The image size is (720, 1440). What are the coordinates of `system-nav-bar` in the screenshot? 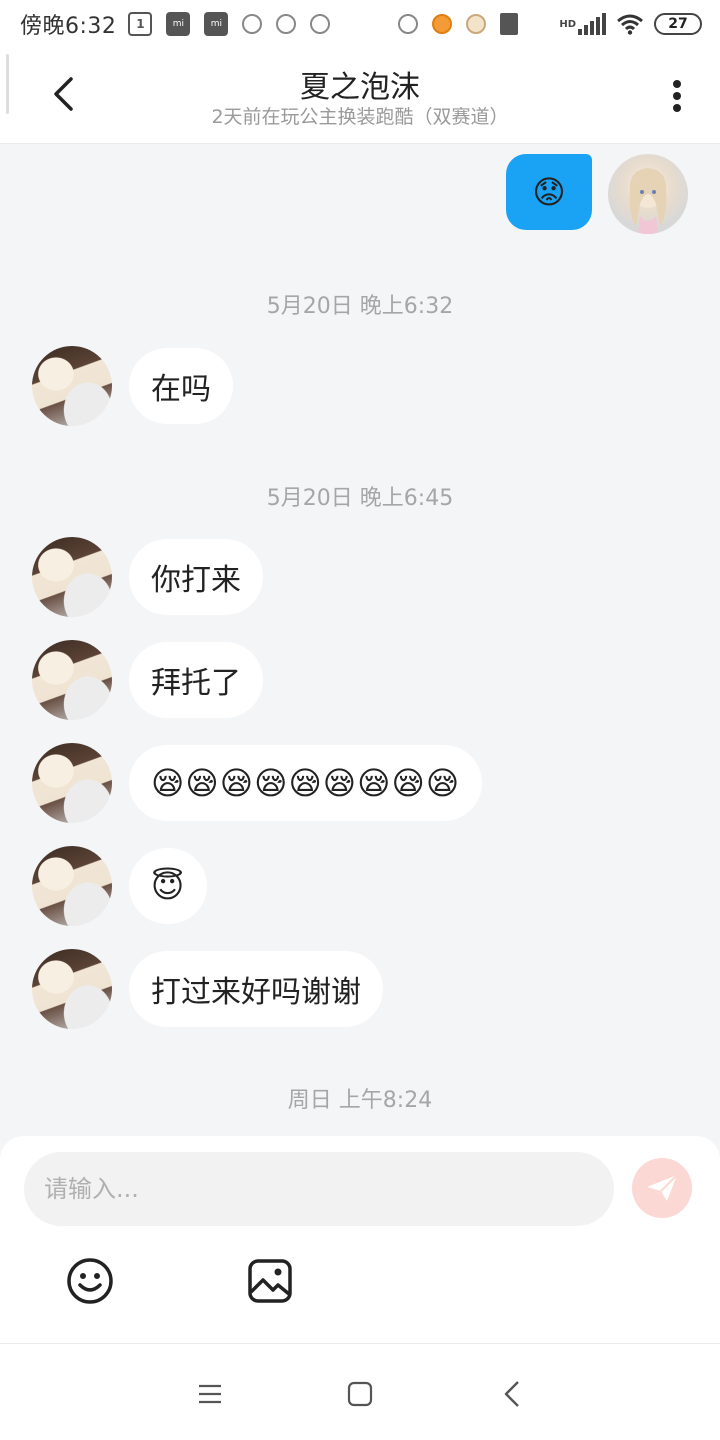 It's located at (360, 1392).